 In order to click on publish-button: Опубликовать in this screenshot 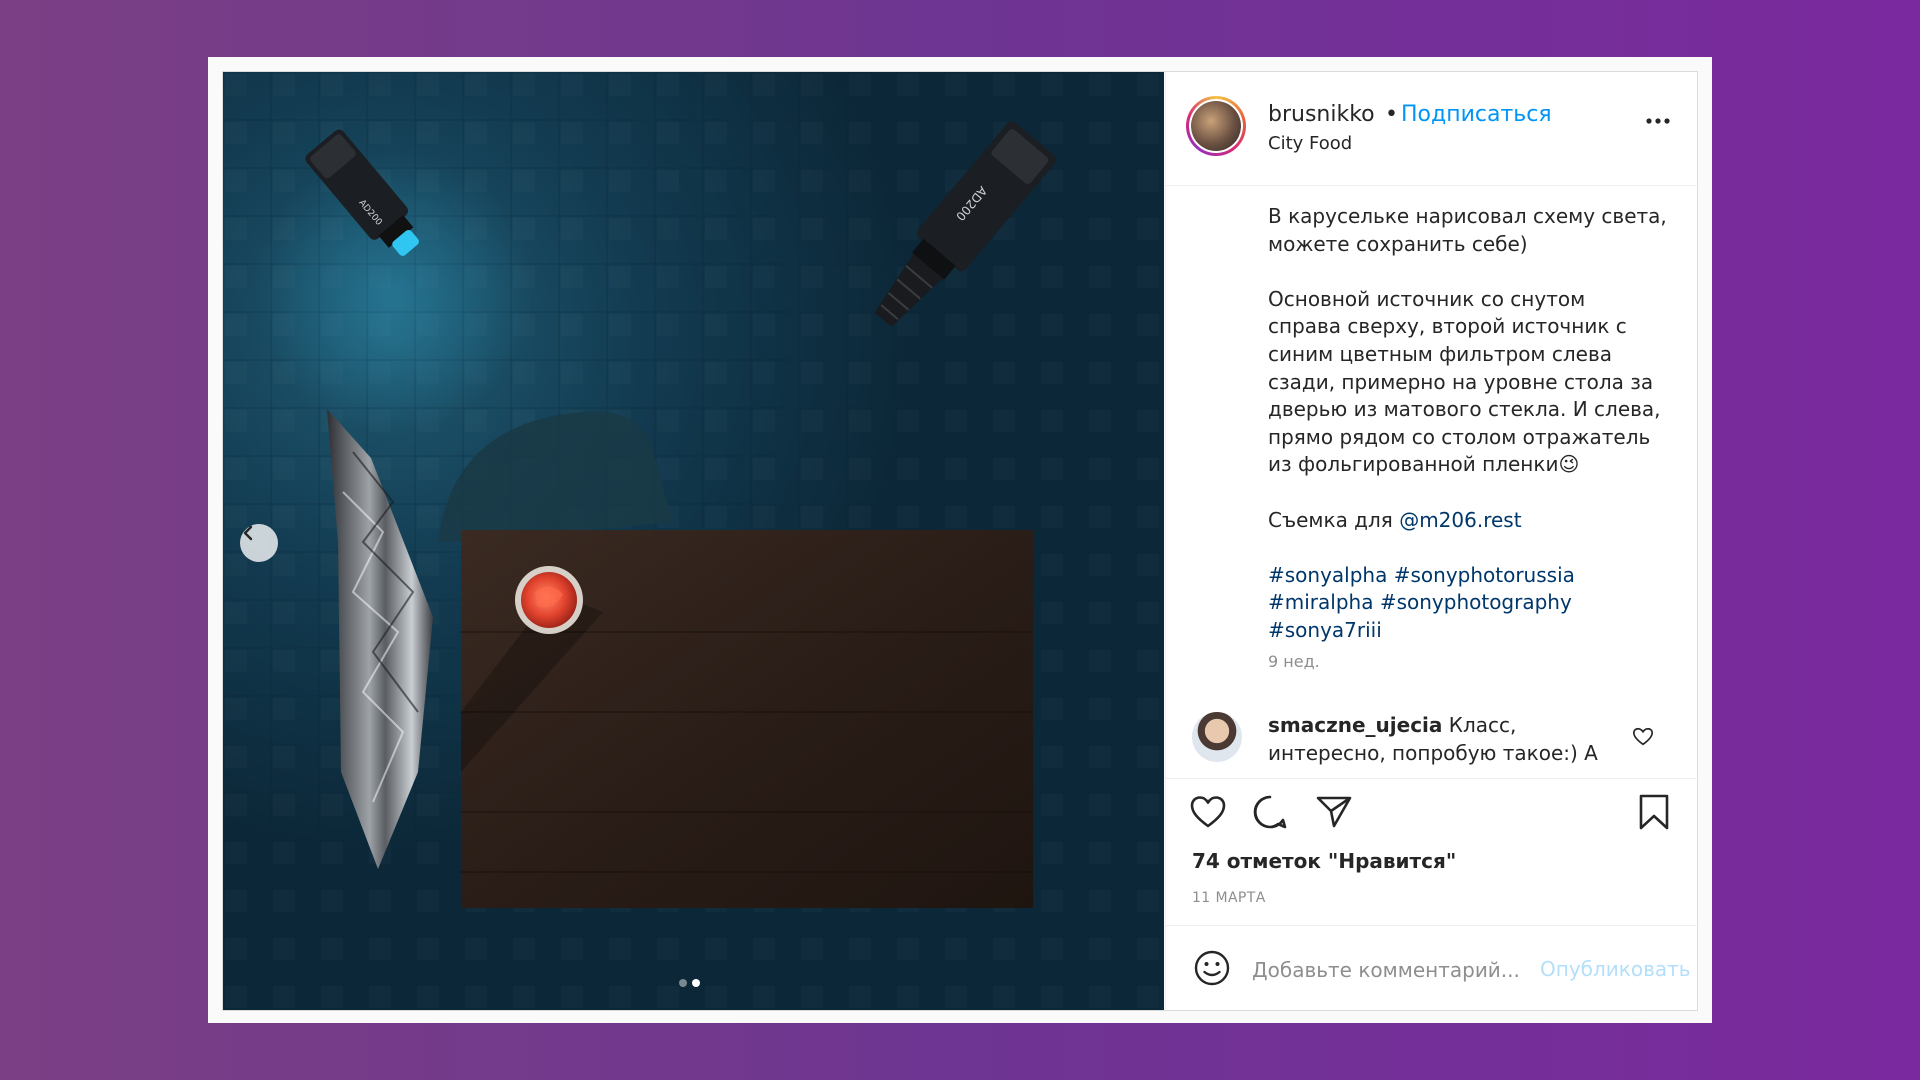, I will do `click(1615, 969)`.